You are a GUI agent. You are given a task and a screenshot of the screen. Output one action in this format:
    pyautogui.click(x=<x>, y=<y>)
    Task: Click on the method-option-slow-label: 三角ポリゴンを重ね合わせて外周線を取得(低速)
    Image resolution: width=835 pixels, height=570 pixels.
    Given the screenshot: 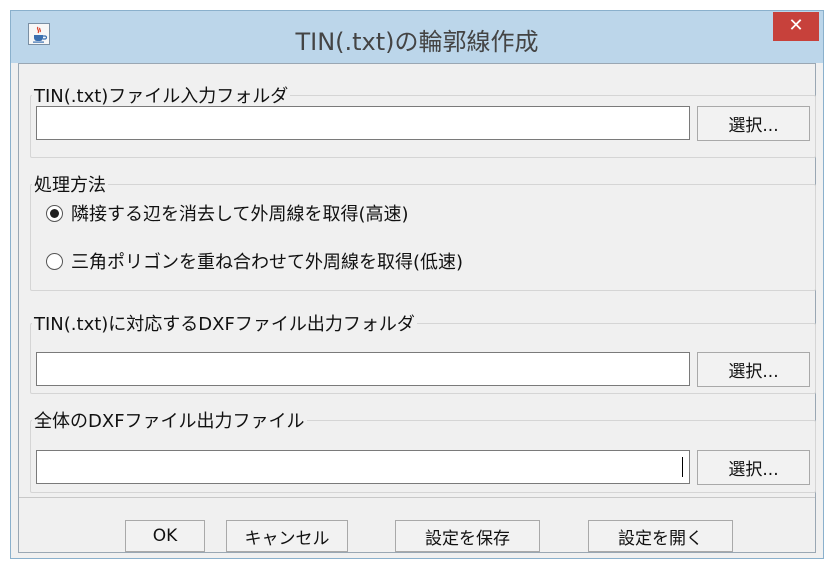 What is the action you would take?
    pyautogui.click(x=267, y=262)
    